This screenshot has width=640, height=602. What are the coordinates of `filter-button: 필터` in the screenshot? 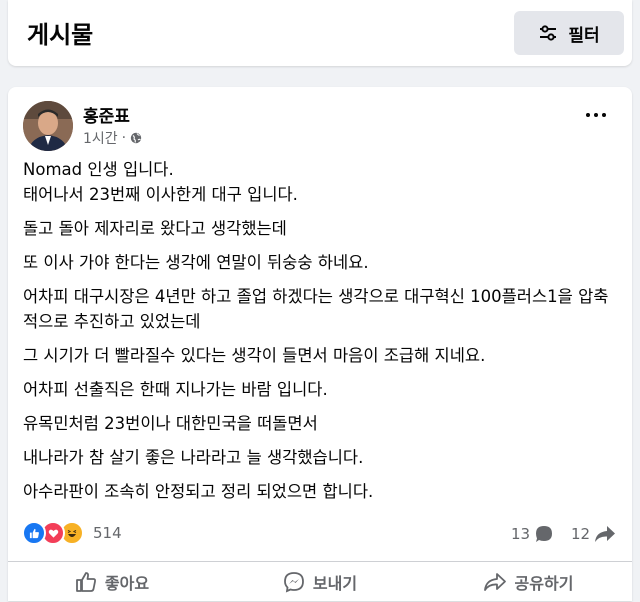 It's located at (569, 33).